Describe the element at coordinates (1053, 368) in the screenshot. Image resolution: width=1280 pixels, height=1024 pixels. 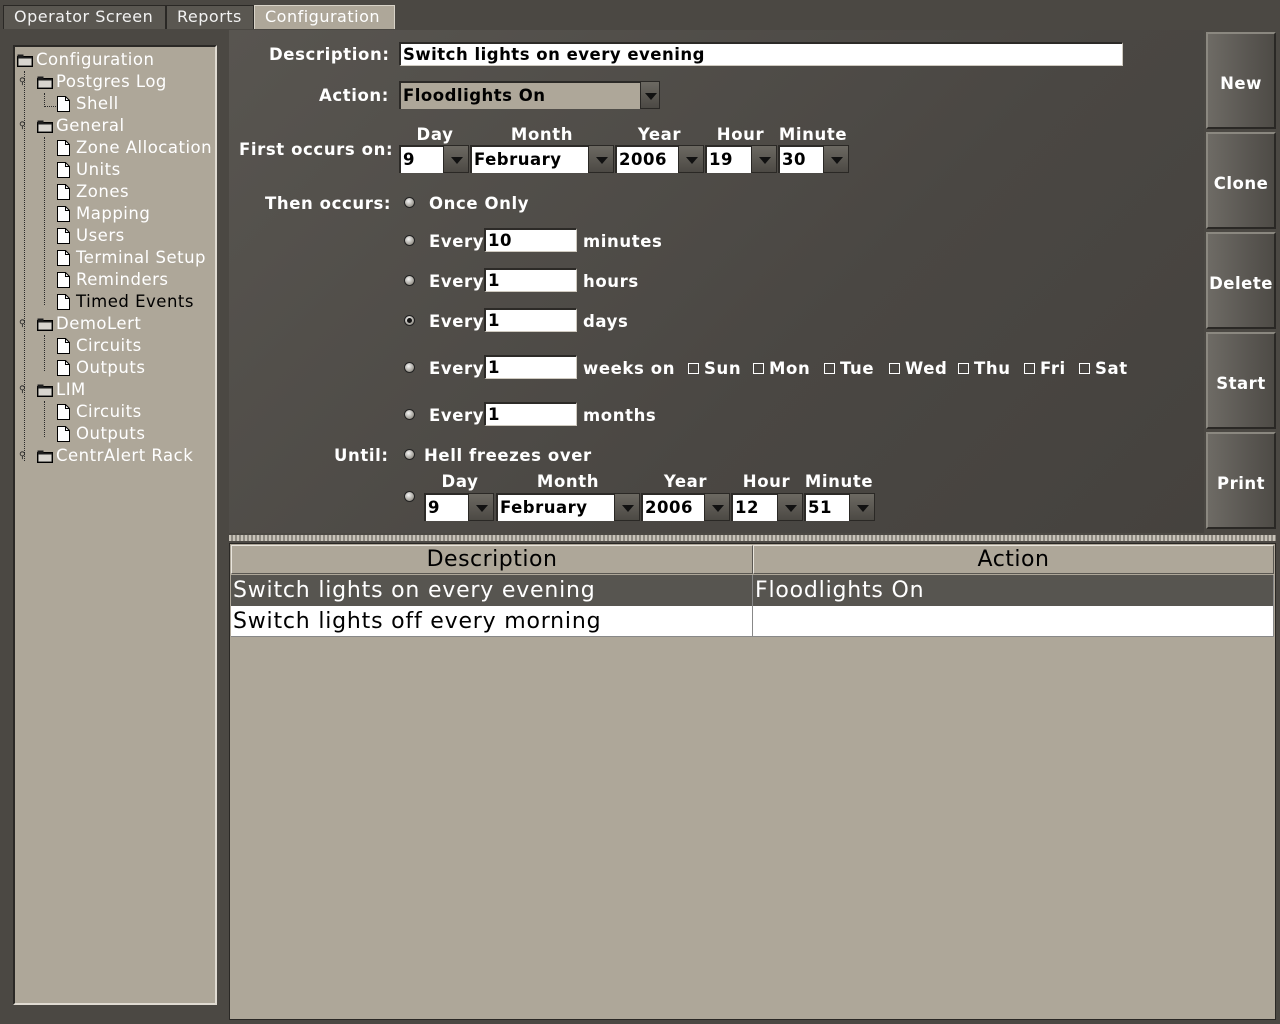
I see `weekday-fri-label: Fri` at that location.